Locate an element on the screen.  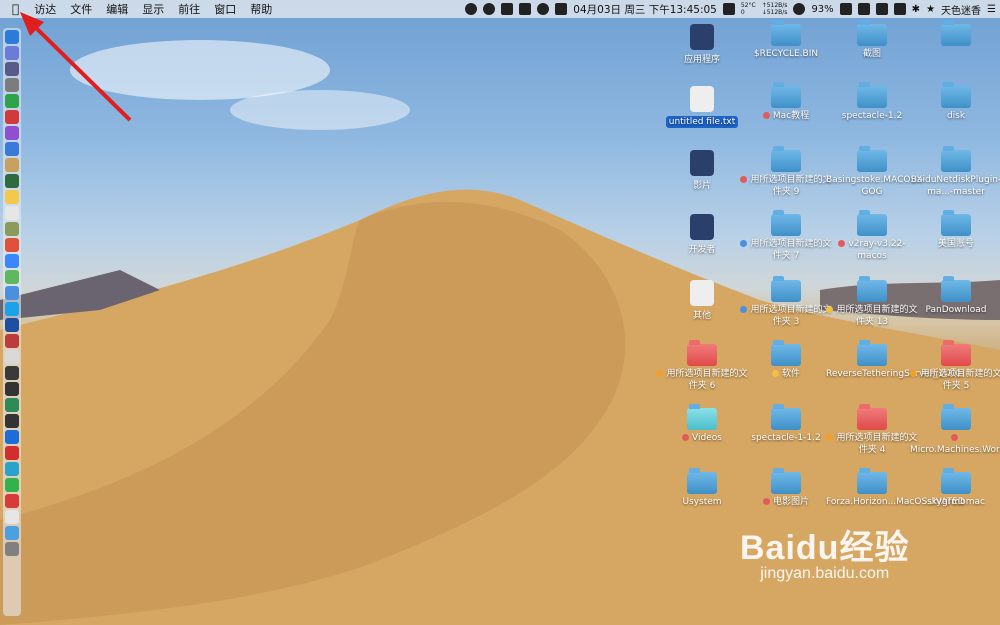
desktop-icon: 用所选项目新建的文件夹 13 is located at coordinates (872, 302).